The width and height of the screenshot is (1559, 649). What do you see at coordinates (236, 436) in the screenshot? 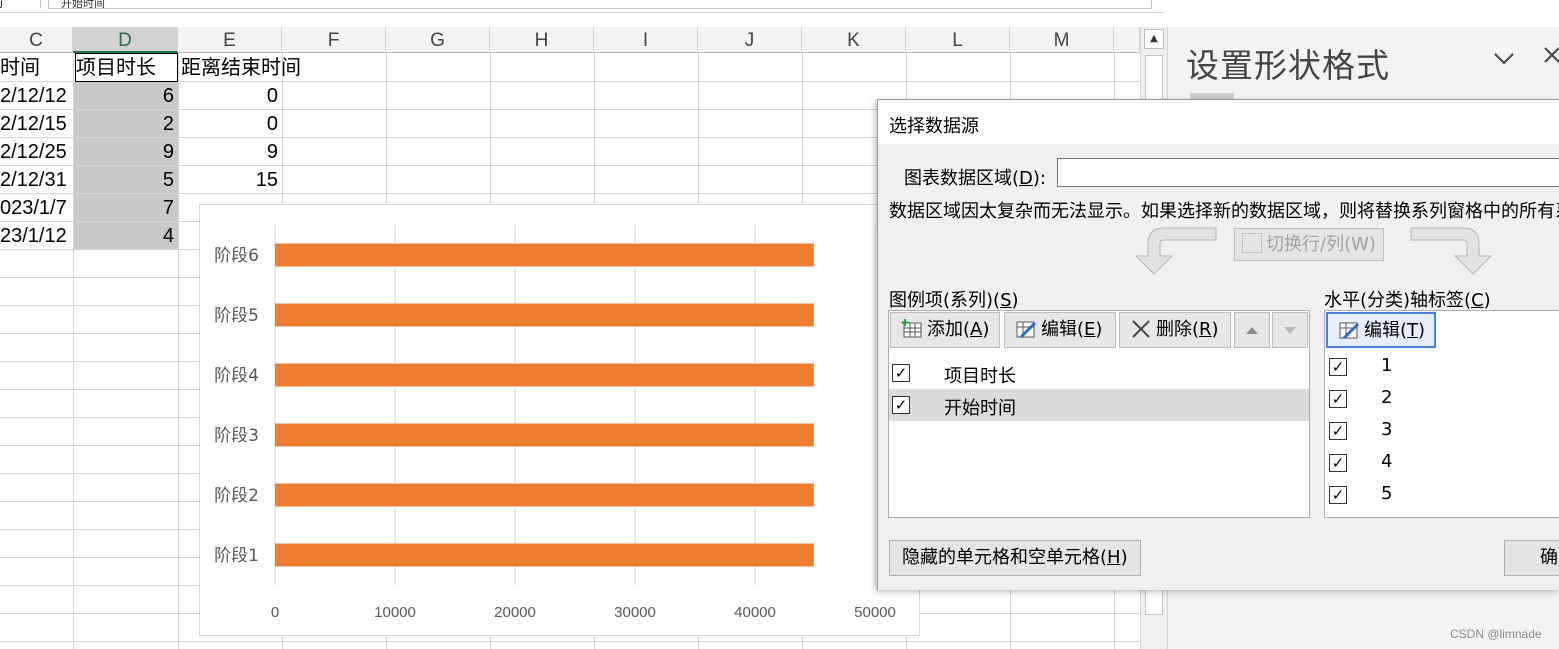
I see `y-category-label: 阶段3` at bounding box center [236, 436].